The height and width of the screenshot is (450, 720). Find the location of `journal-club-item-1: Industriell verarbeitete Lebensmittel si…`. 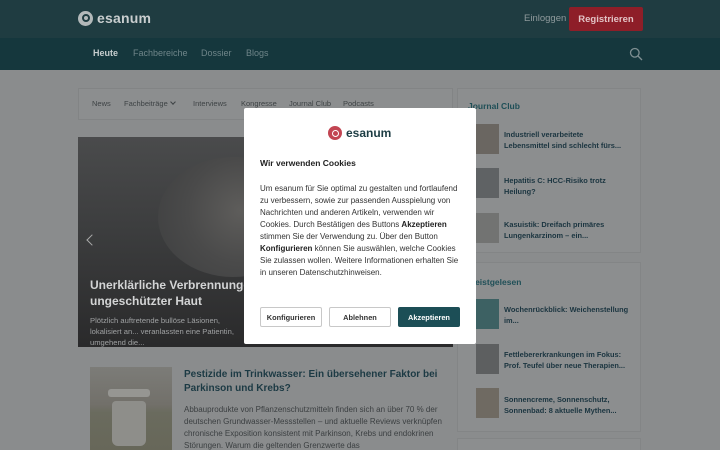

journal-club-item-1: Industriell verarbeitete Lebensmittel si… is located at coordinates (567, 140).